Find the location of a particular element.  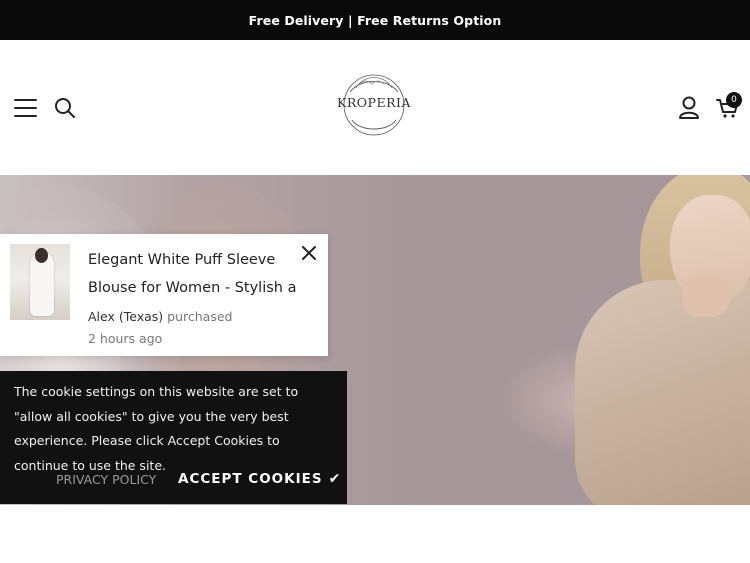

user-icon is located at coordinates (689, 107).